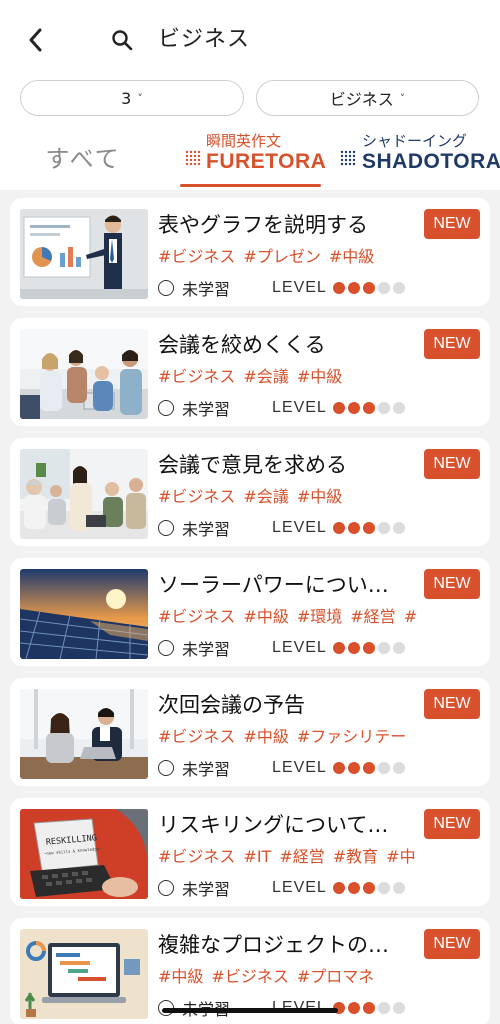  Describe the element at coordinates (335, 976) in the screenshot. I see `tag: #プロマネ` at that location.